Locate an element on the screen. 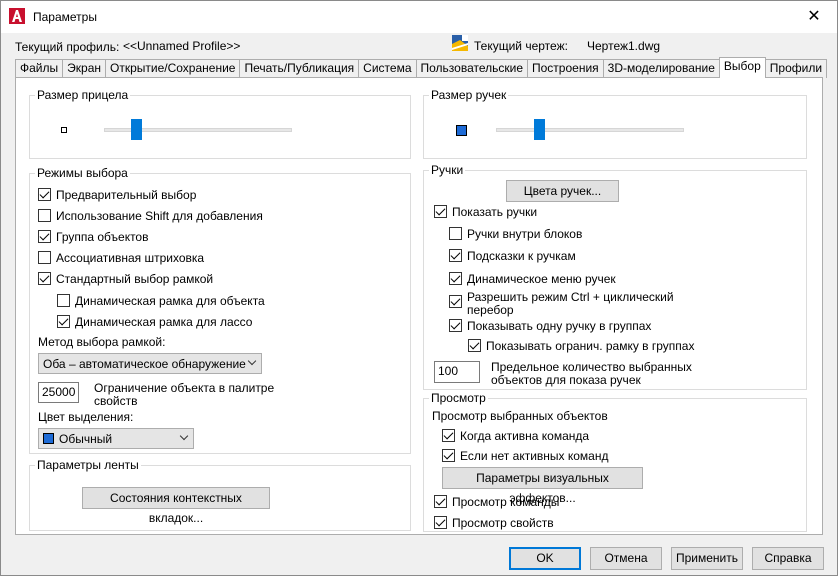  grip-size-group: Размер ручек is located at coordinates (615, 123).